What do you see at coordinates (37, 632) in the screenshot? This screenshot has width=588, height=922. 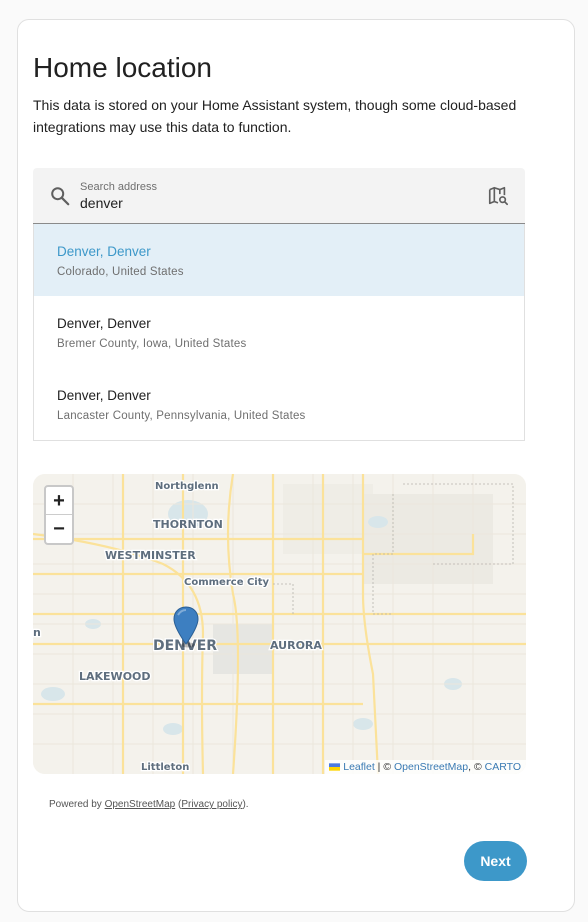 I see `map-label-edge: n` at bounding box center [37, 632].